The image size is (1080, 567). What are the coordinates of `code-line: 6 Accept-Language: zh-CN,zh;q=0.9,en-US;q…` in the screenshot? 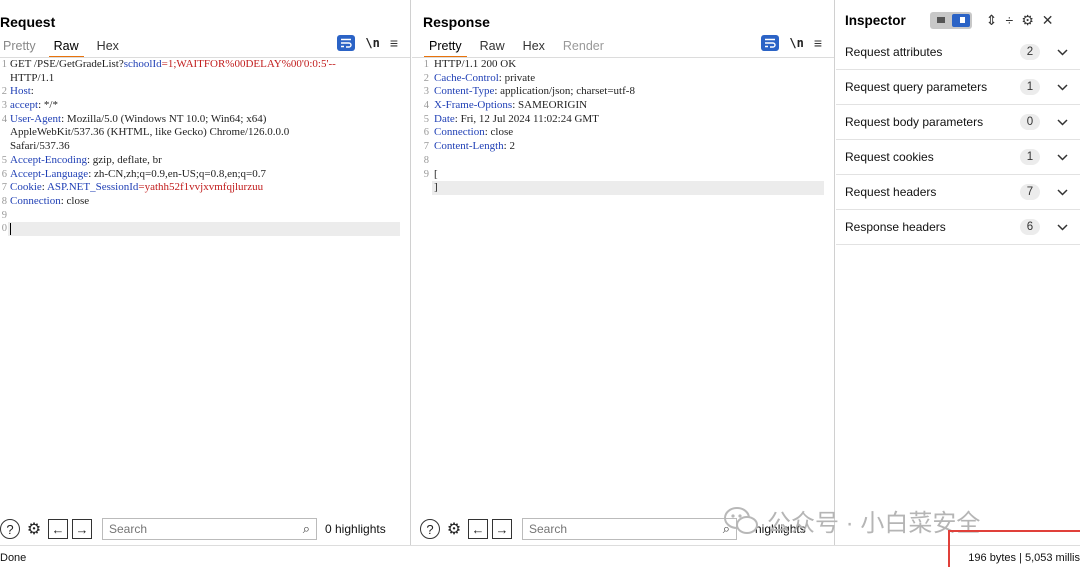 It's located at (205, 175).